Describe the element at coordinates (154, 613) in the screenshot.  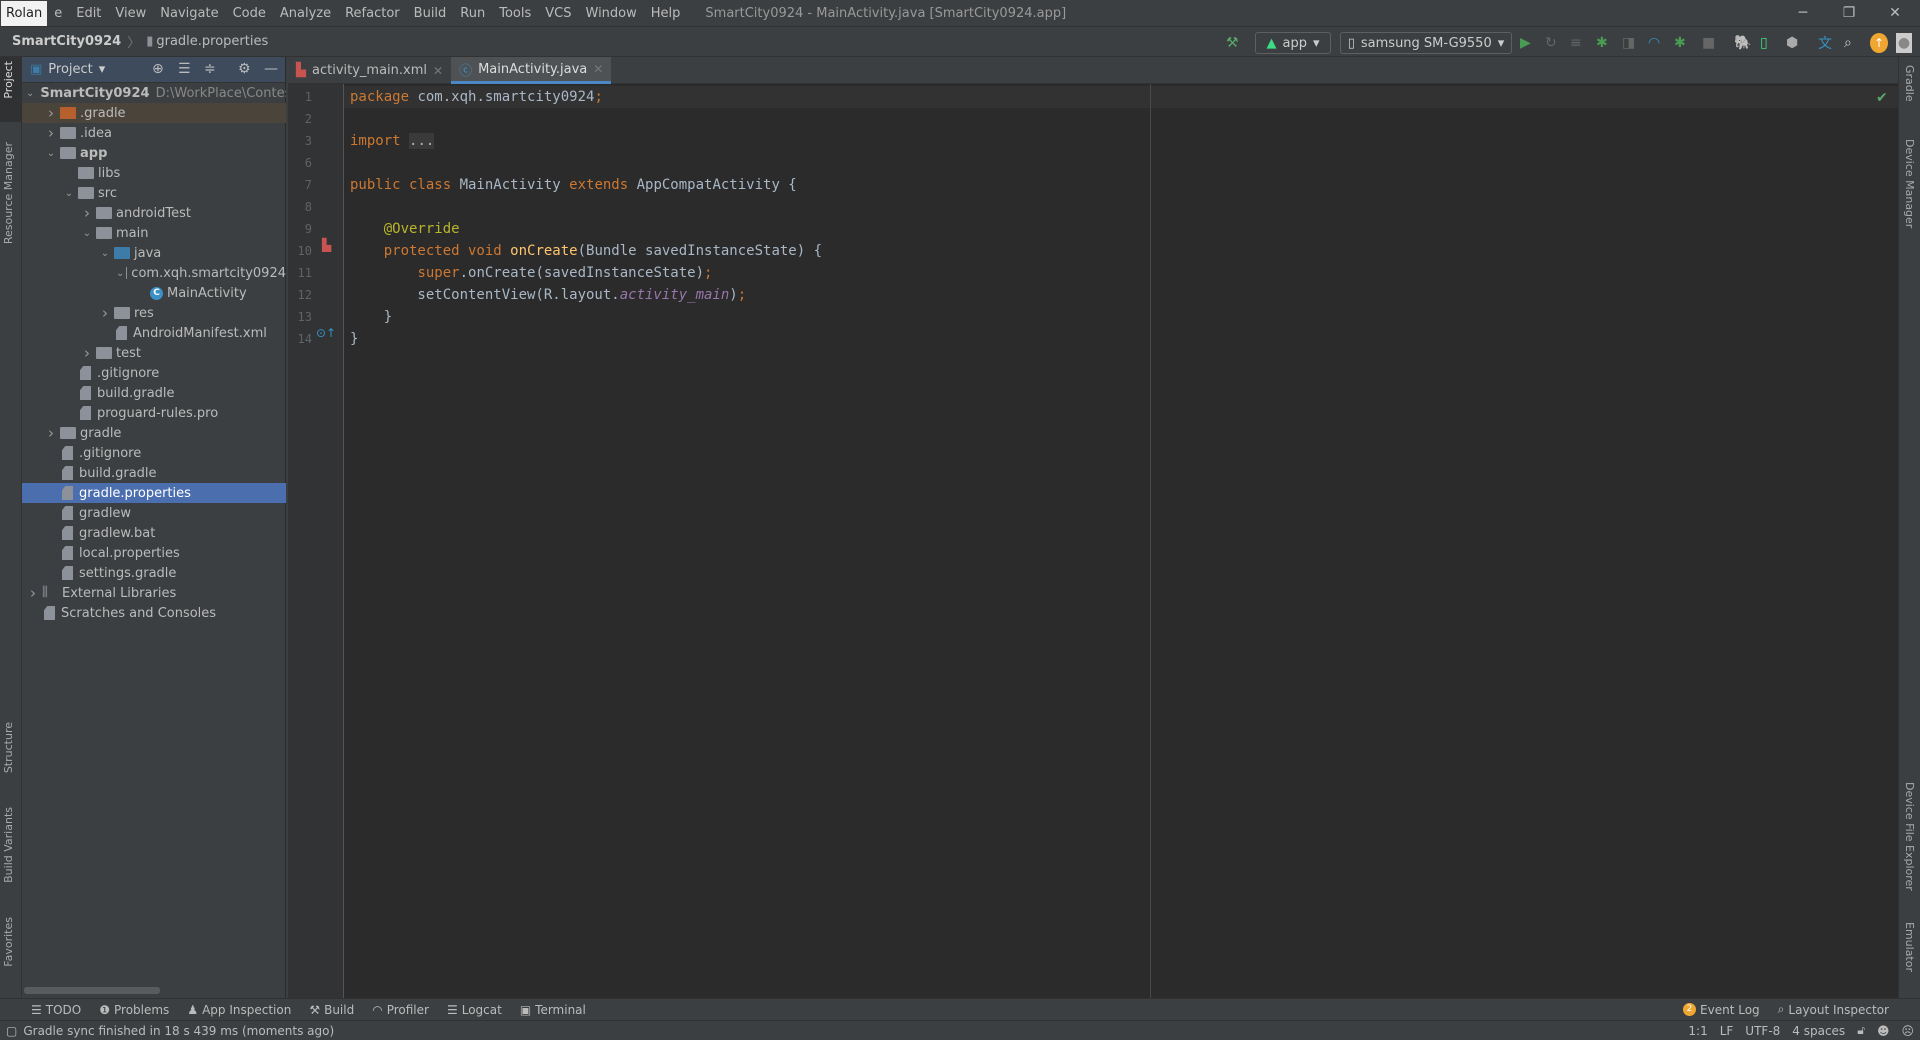
I see `tree-item: Scratches and Consoles` at that location.